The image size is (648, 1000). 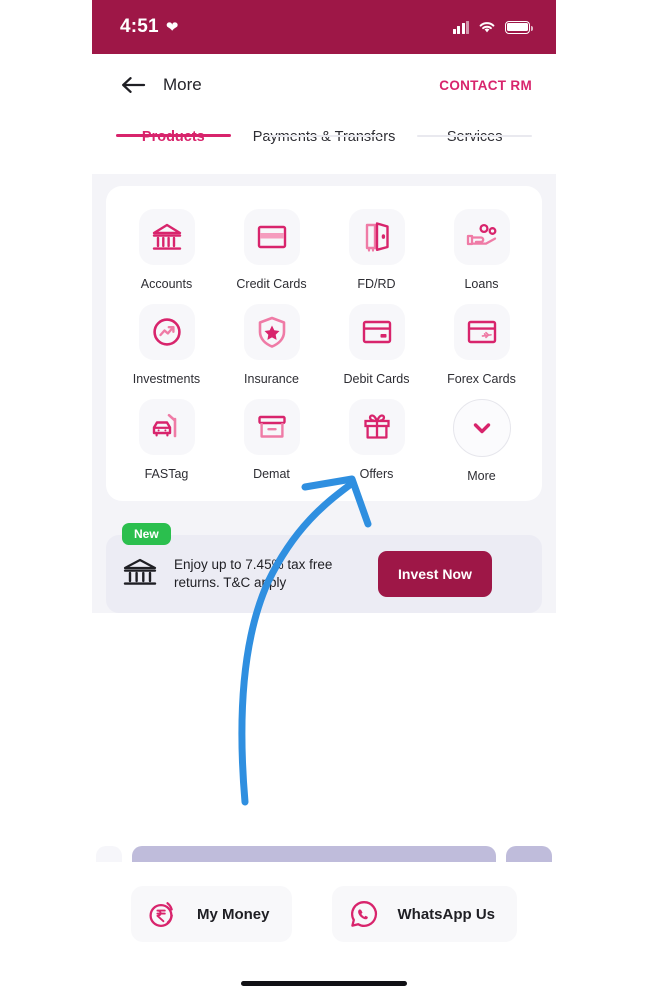 I want to click on car-toll-barrier-icon, so click(x=166, y=427).